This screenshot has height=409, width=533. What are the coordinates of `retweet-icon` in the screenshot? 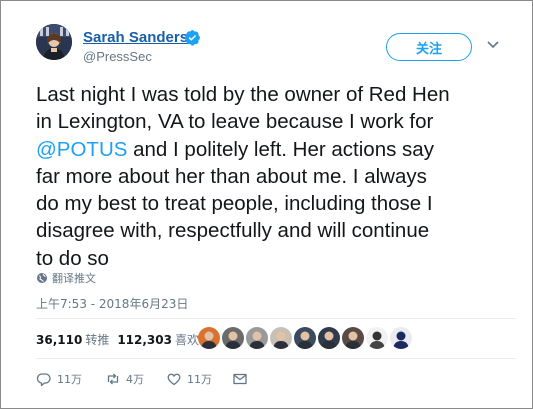 It's located at (113, 379).